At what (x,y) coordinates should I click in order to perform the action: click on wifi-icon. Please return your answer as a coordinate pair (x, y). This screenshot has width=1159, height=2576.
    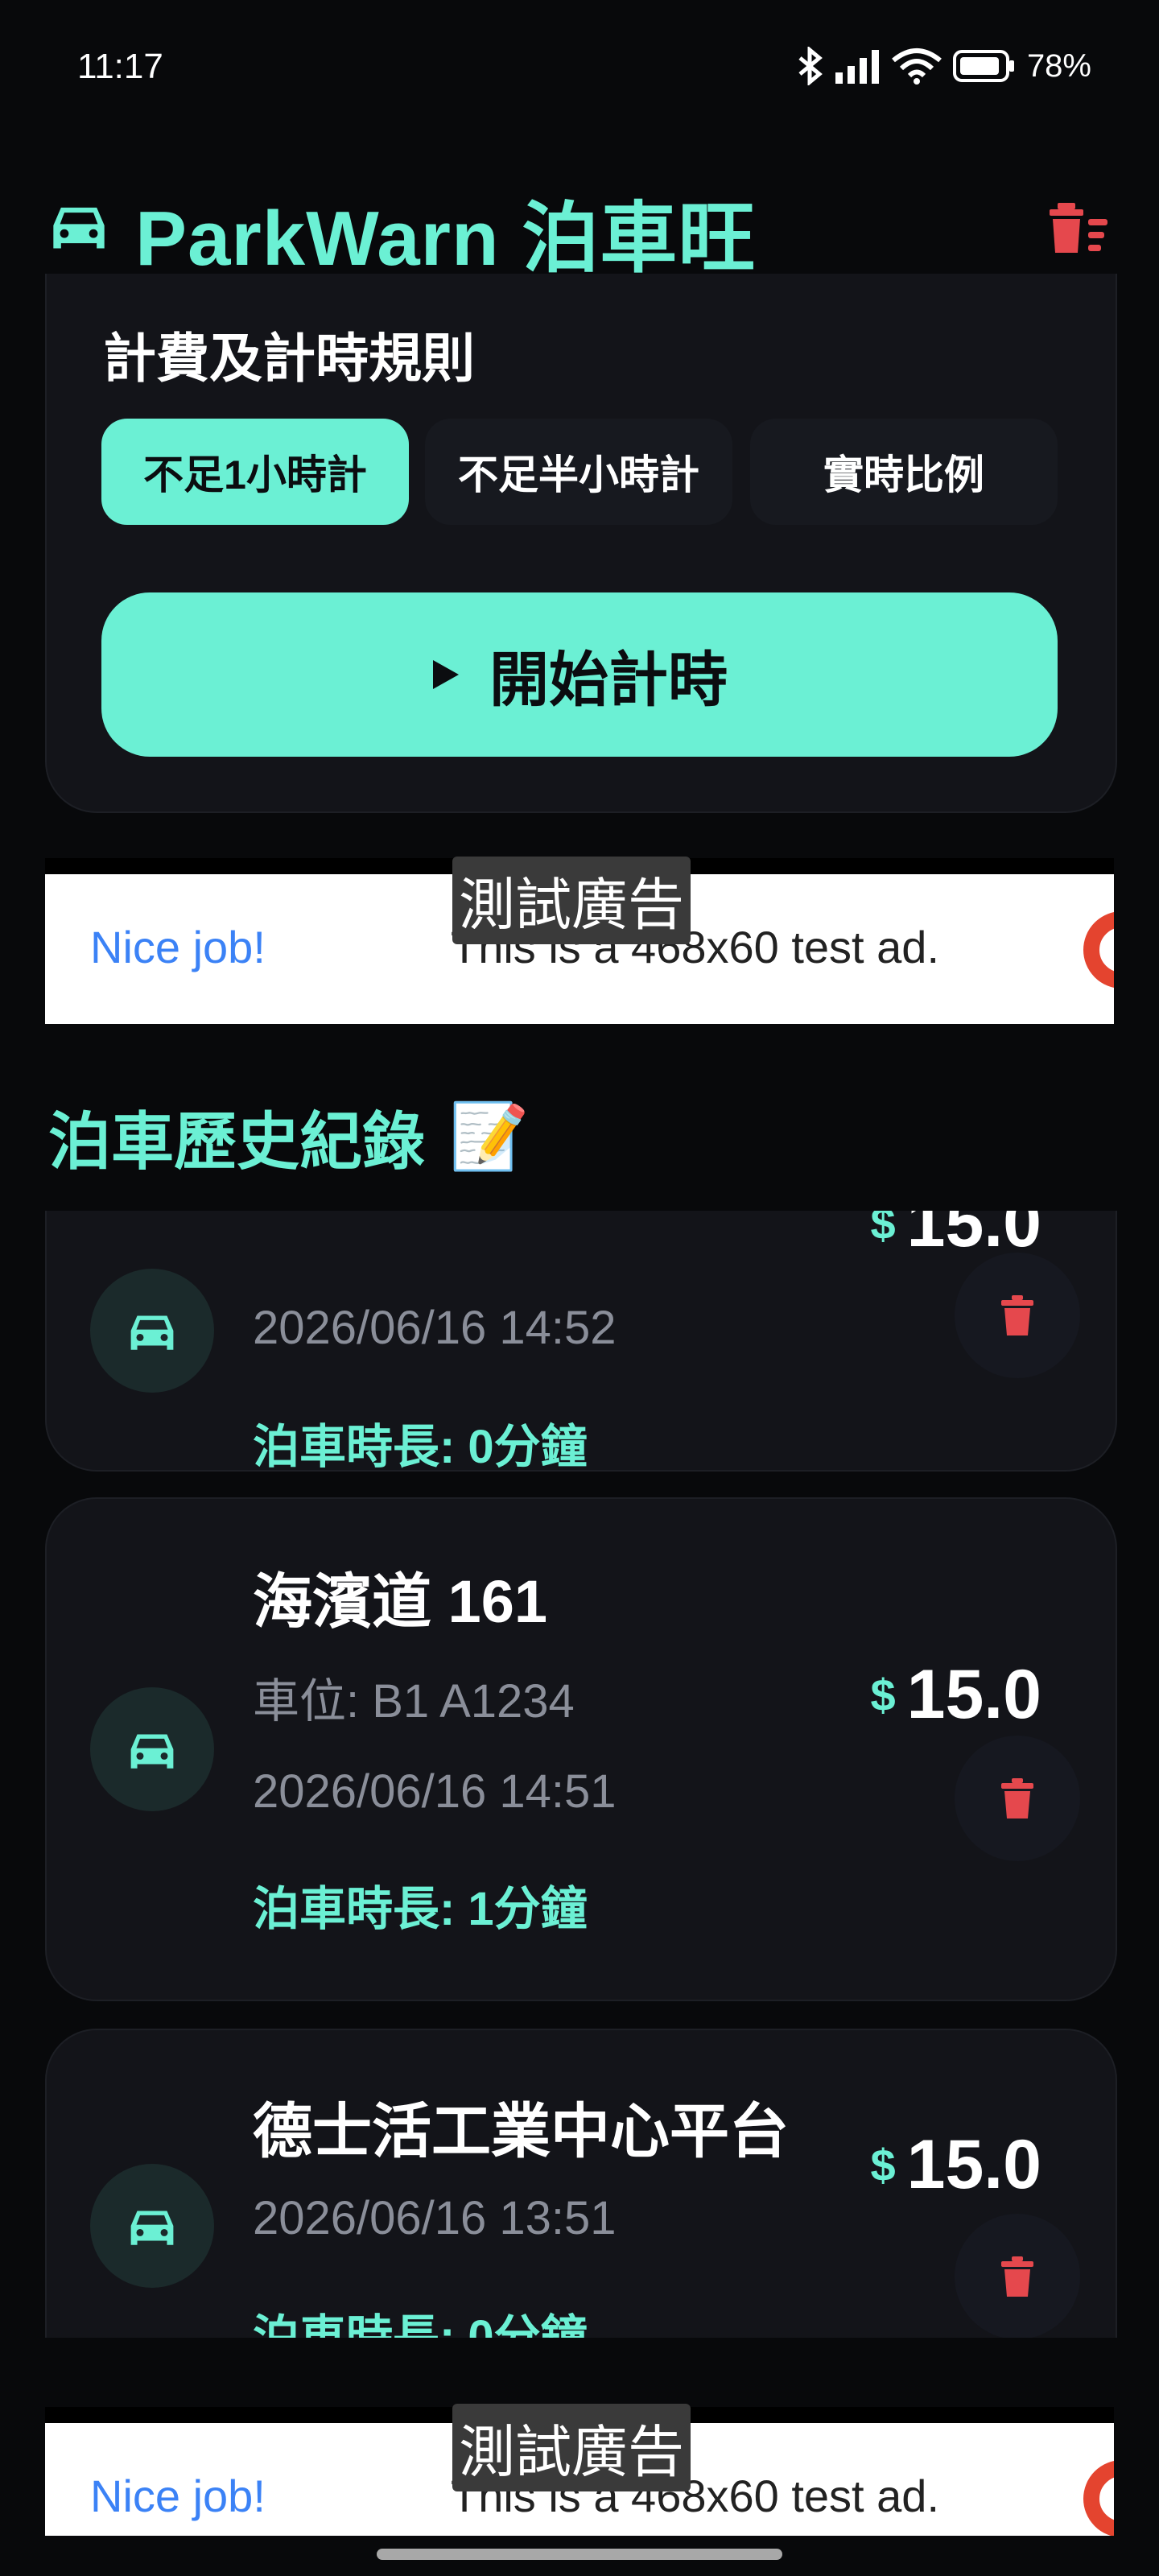
    Looking at the image, I should click on (917, 66).